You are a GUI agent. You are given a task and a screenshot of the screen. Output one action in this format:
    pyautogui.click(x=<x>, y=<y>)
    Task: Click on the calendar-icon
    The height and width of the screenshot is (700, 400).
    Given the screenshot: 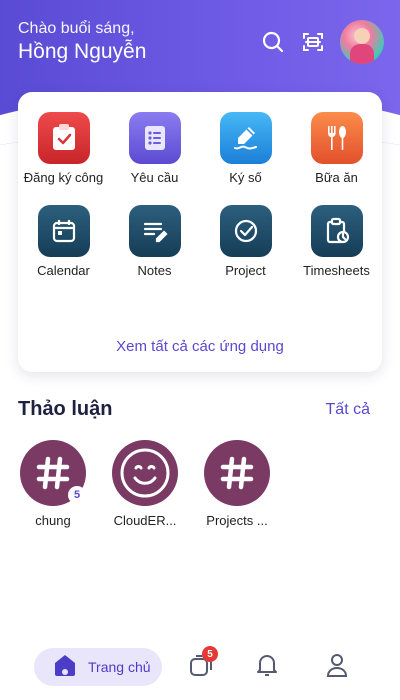 What is the action you would take?
    pyautogui.click(x=63, y=231)
    